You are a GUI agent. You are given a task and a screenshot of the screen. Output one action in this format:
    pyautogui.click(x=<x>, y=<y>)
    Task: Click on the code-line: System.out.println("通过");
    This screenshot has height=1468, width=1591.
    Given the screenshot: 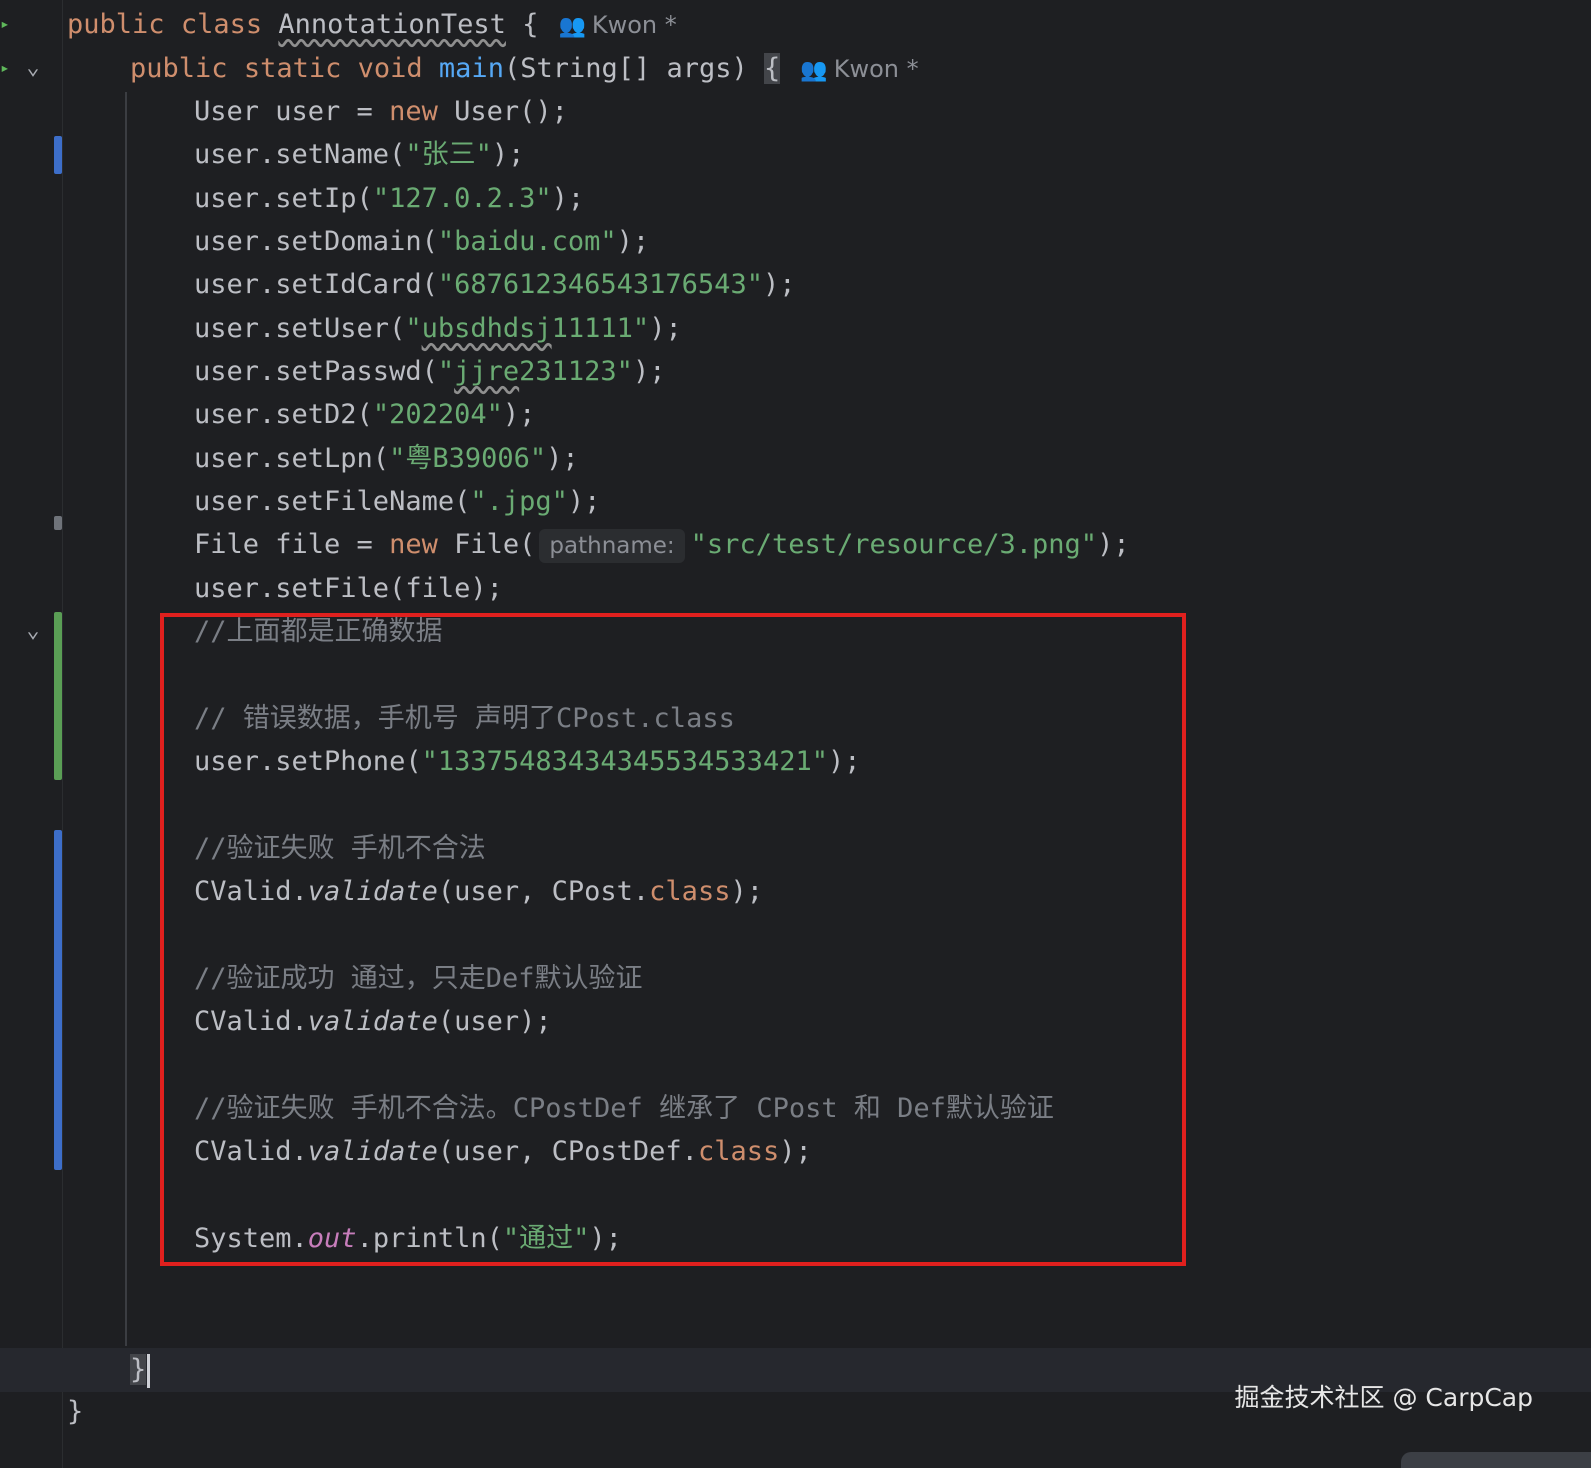 What is the action you would take?
    pyautogui.click(x=342, y=1239)
    